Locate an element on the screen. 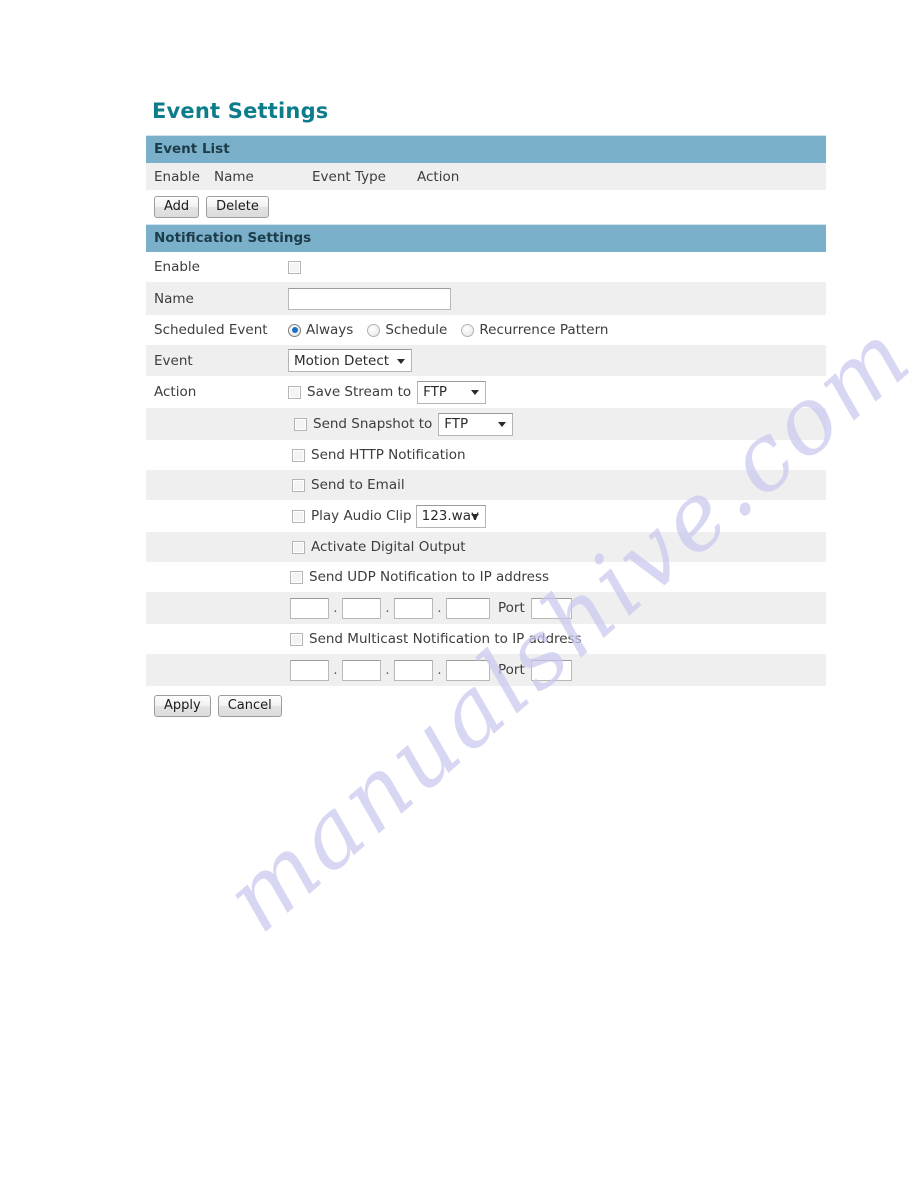  form-button-row: Apply Cancel is located at coordinates (486, 705).